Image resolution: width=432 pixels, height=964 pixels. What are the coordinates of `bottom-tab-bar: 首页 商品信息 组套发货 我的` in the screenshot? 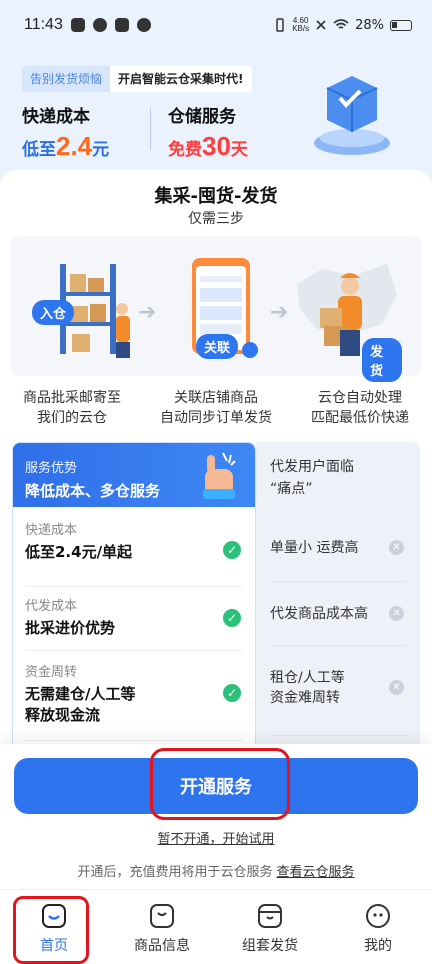 It's located at (216, 926).